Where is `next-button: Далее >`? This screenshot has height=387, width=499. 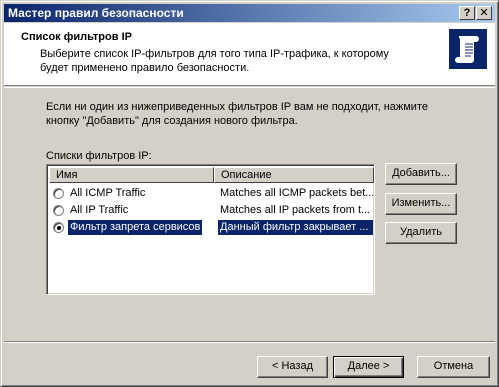
next-button: Далее > is located at coordinates (368, 367).